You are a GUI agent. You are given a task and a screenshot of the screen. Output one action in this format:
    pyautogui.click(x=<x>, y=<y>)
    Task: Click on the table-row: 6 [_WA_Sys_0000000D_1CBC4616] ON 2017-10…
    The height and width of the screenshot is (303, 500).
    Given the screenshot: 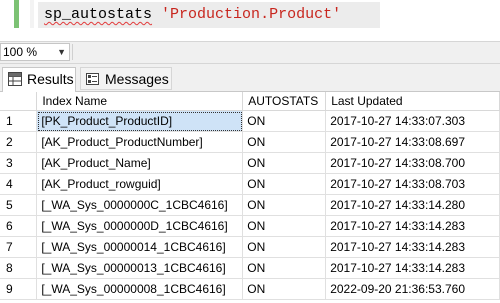 What is the action you would take?
    pyautogui.click(x=250, y=226)
    